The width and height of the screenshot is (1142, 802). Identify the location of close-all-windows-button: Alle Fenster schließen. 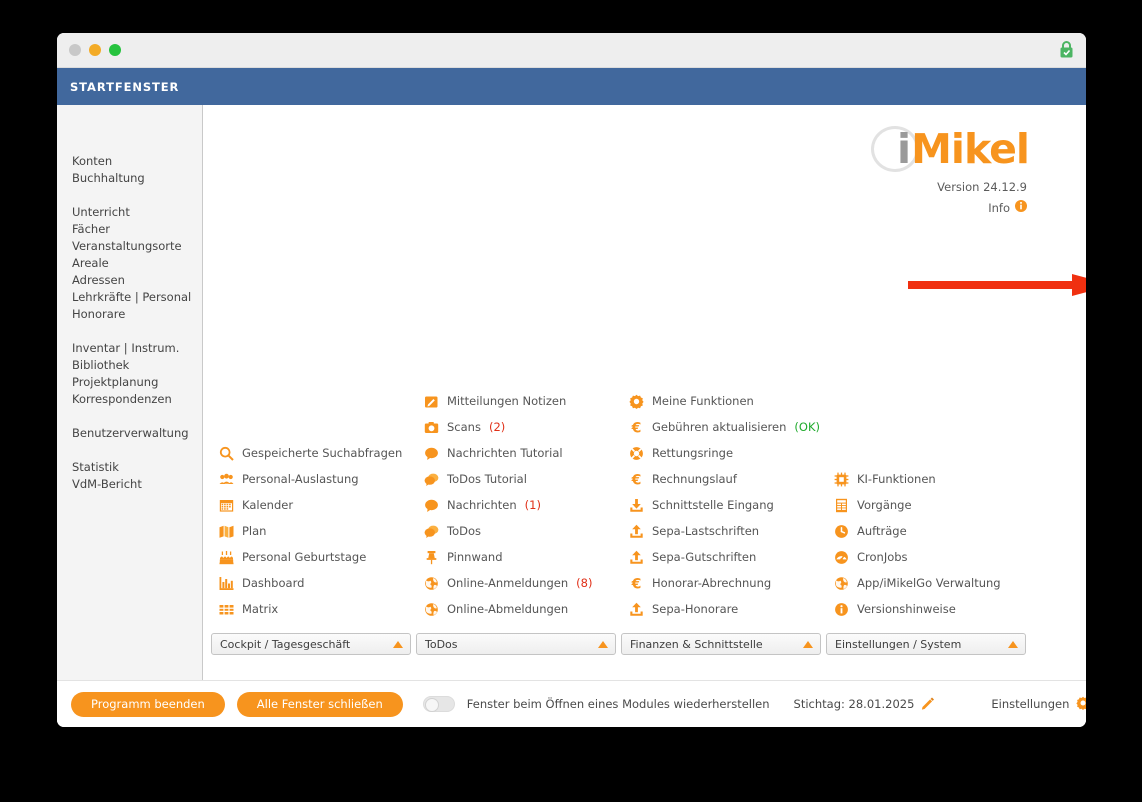
(319, 704).